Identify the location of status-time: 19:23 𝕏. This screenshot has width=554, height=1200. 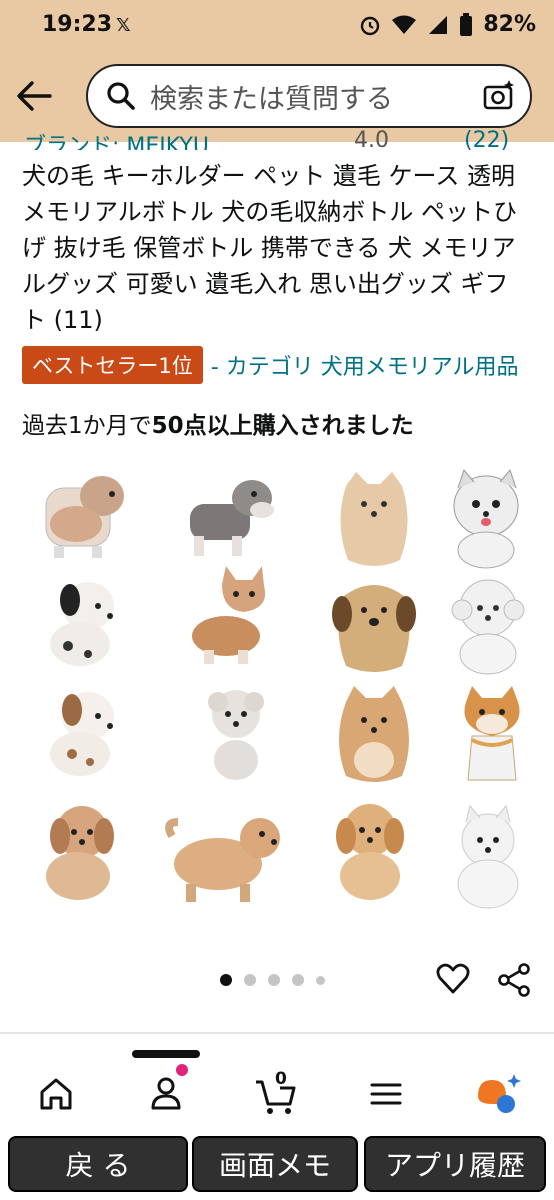
(86, 24).